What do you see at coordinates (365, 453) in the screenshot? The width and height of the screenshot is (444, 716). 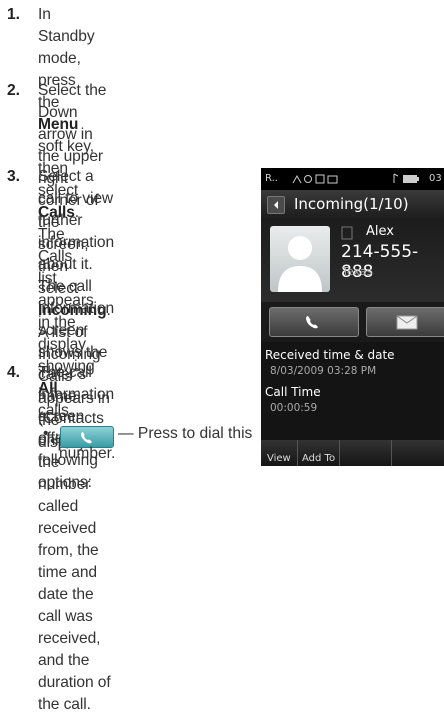 I see `softkey-blank` at bounding box center [365, 453].